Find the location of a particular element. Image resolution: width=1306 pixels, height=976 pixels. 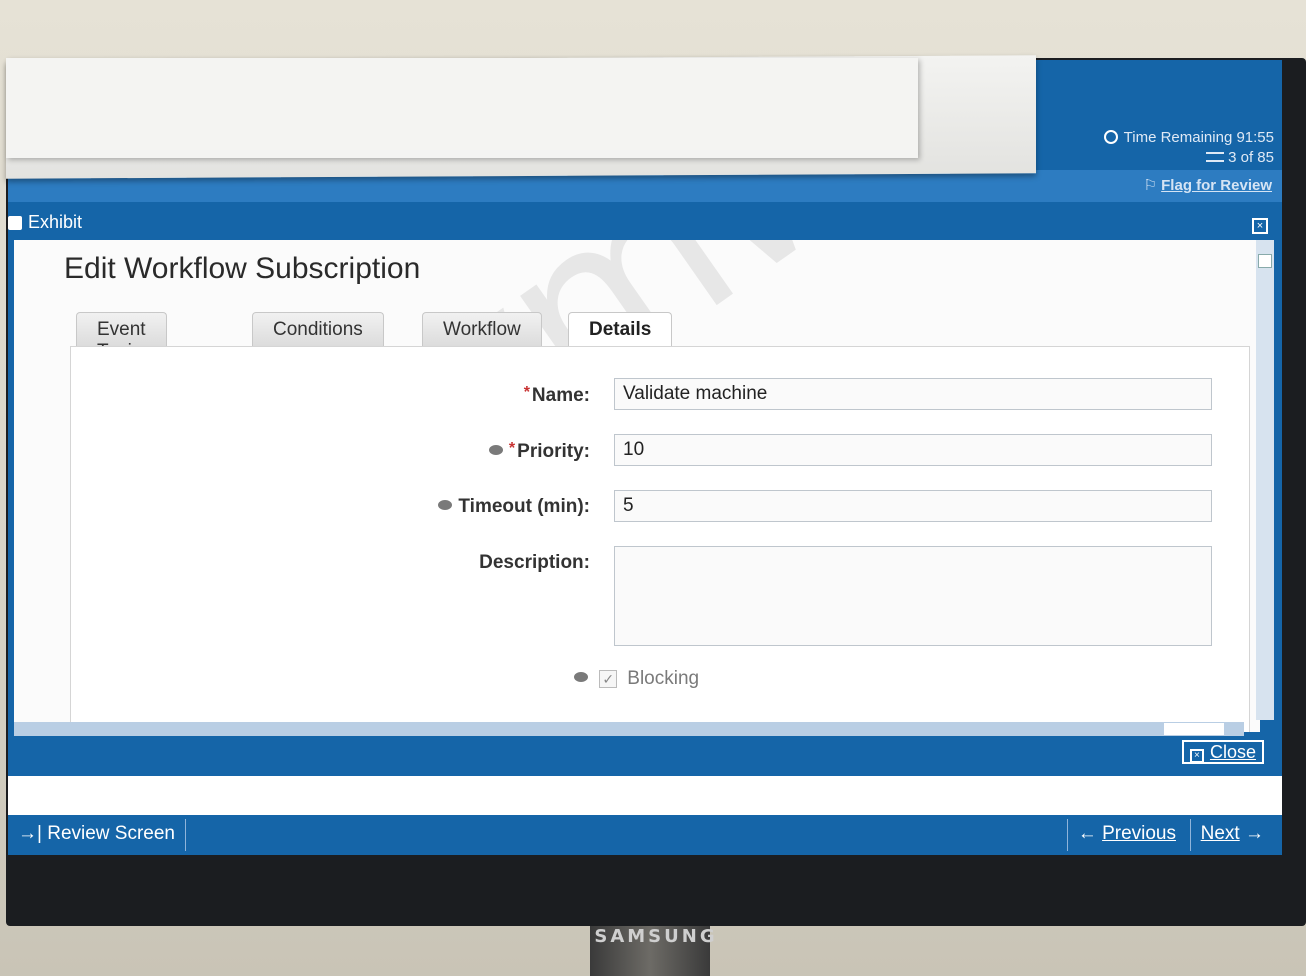

close-button: × Close is located at coordinates (1222, 752).